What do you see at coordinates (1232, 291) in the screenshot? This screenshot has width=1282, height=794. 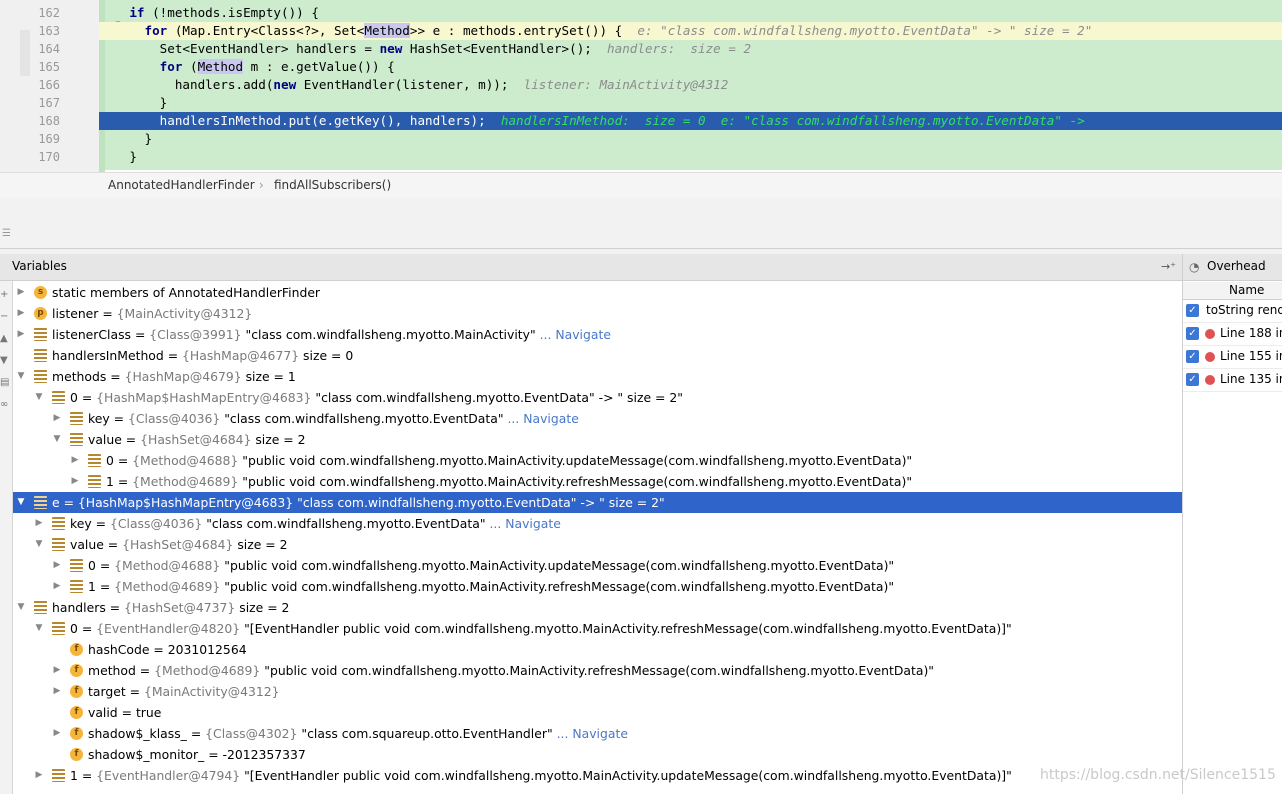 I see `name-column-header: Name` at bounding box center [1232, 291].